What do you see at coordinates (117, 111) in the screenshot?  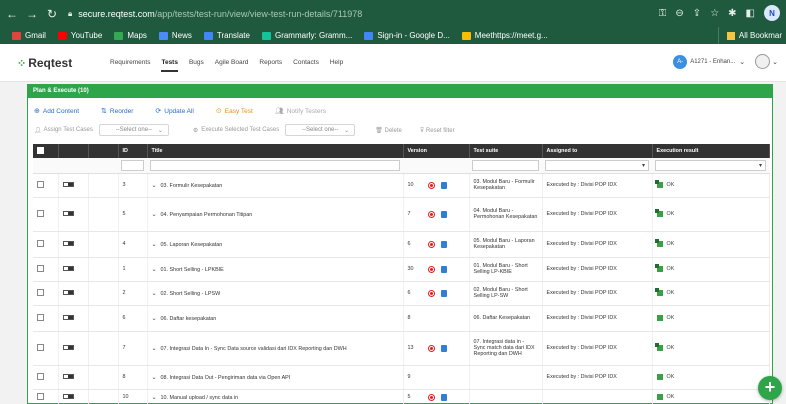 I see `reorder-button: ⇅ Reorder` at bounding box center [117, 111].